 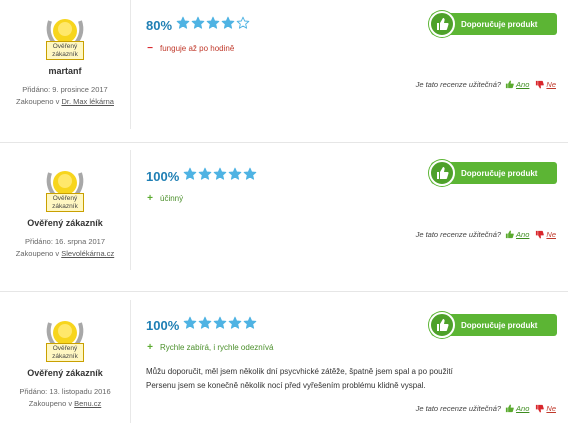 What do you see at coordinates (284, 291) in the screenshot?
I see `review-divider` at bounding box center [284, 291].